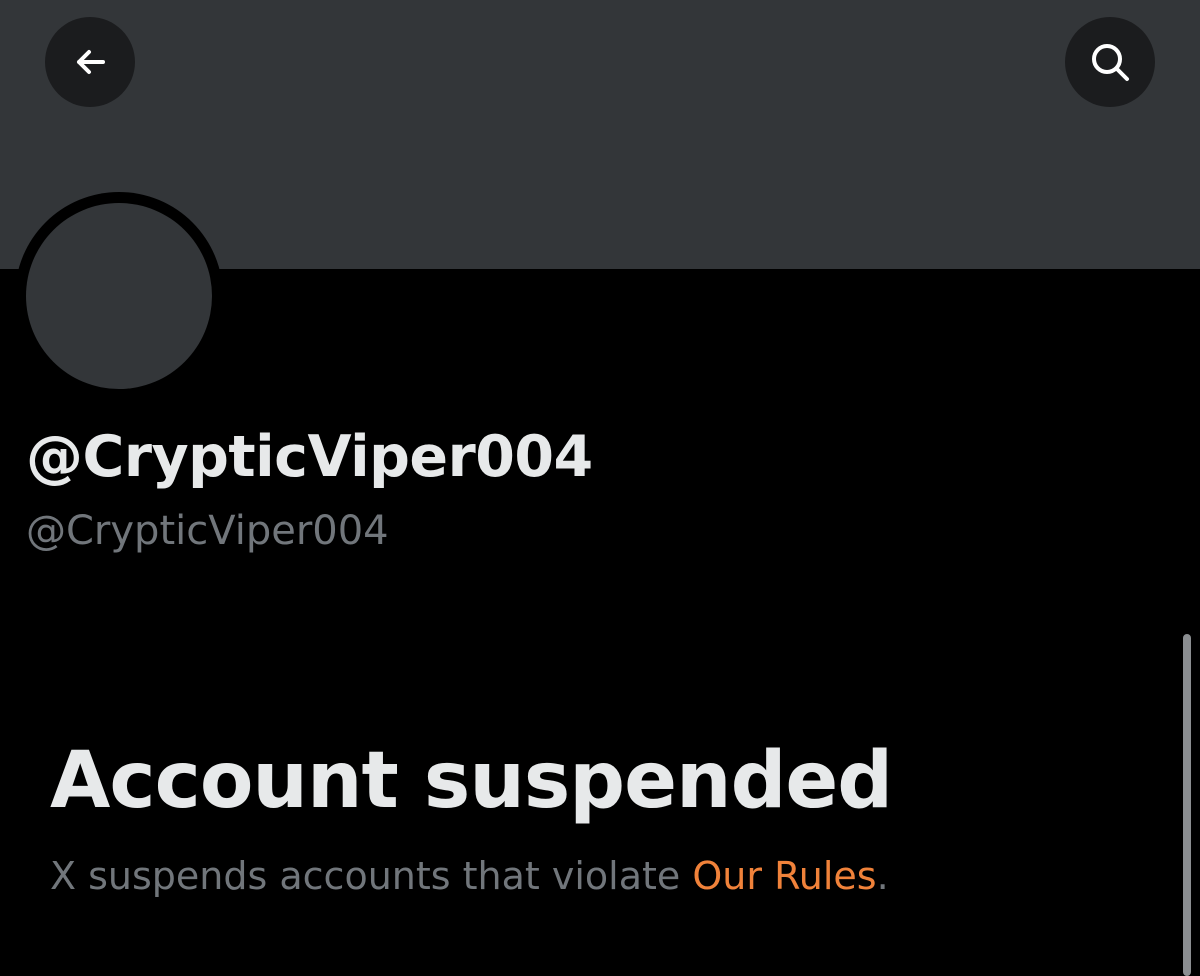 The width and height of the screenshot is (1200, 976). I want to click on suspended-description-text: X suspends accounts that violate, so click(371, 876).